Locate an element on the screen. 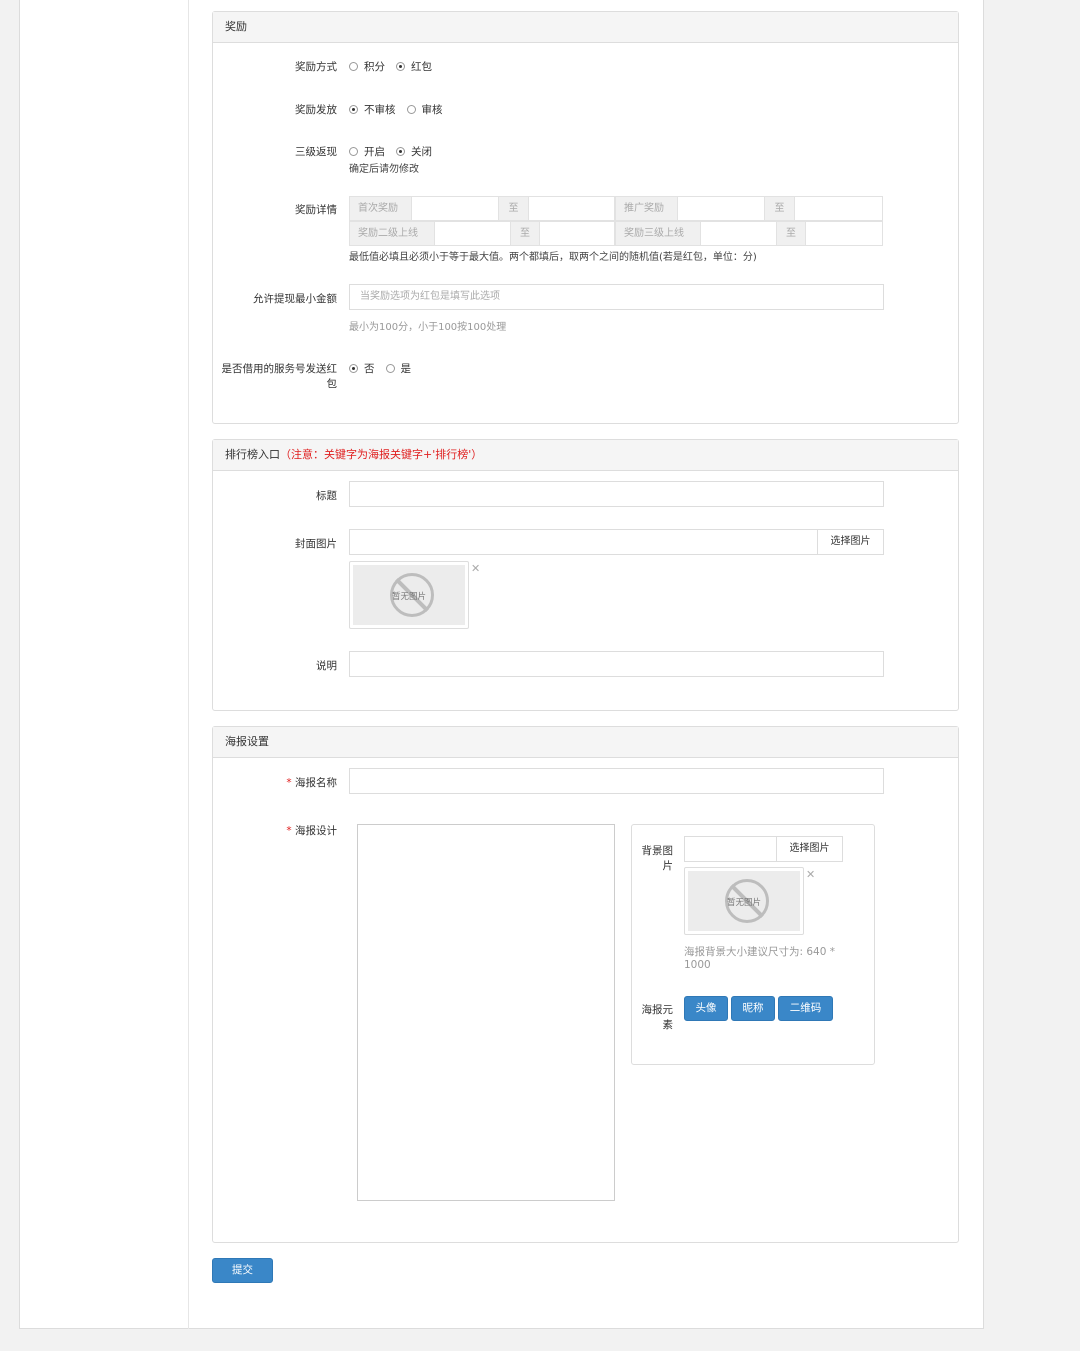 This screenshot has width=1080, height=1351. ranking-title-input is located at coordinates (616, 494).